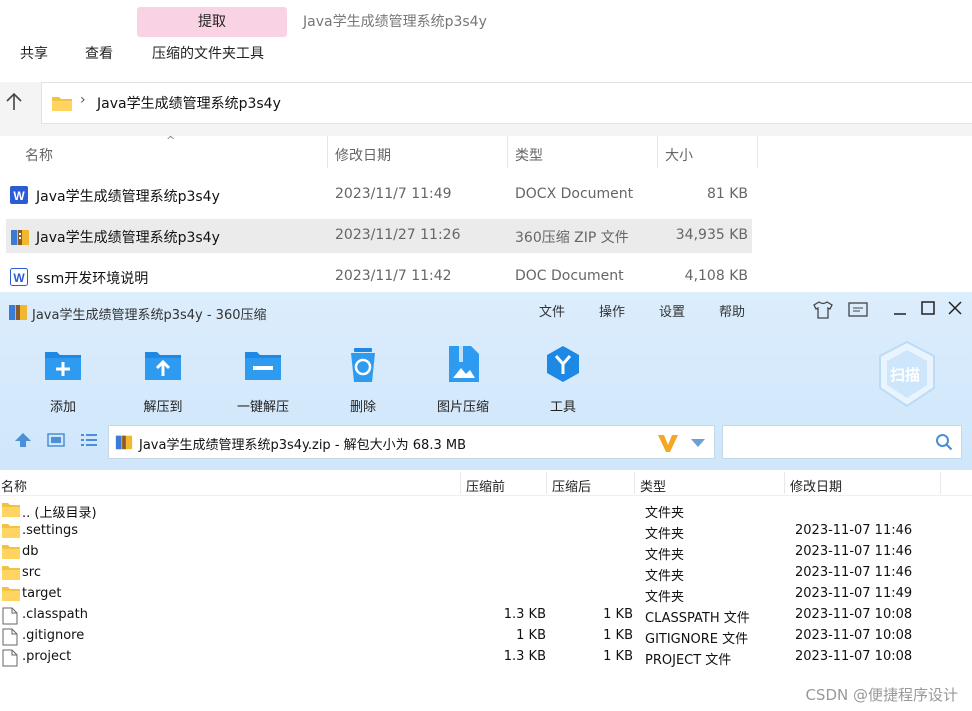 The width and height of the screenshot is (972, 711). I want to click on zip-entry-row: db 文件夹 2023-11-07 11:46, so click(486, 552).